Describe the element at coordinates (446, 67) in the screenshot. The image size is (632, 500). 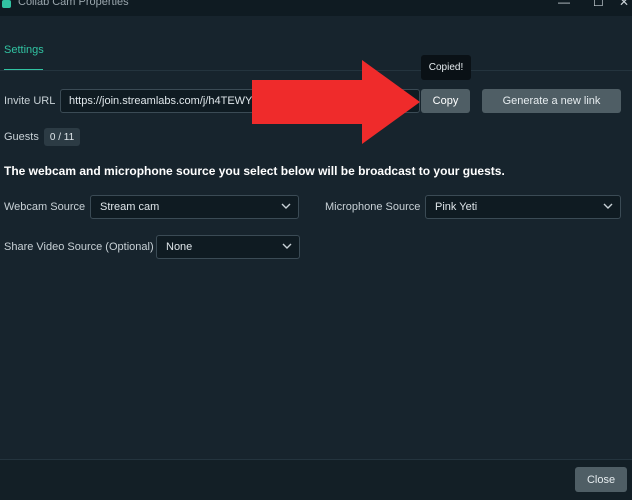
I see `copied-tooltip: Copied!` at that location.